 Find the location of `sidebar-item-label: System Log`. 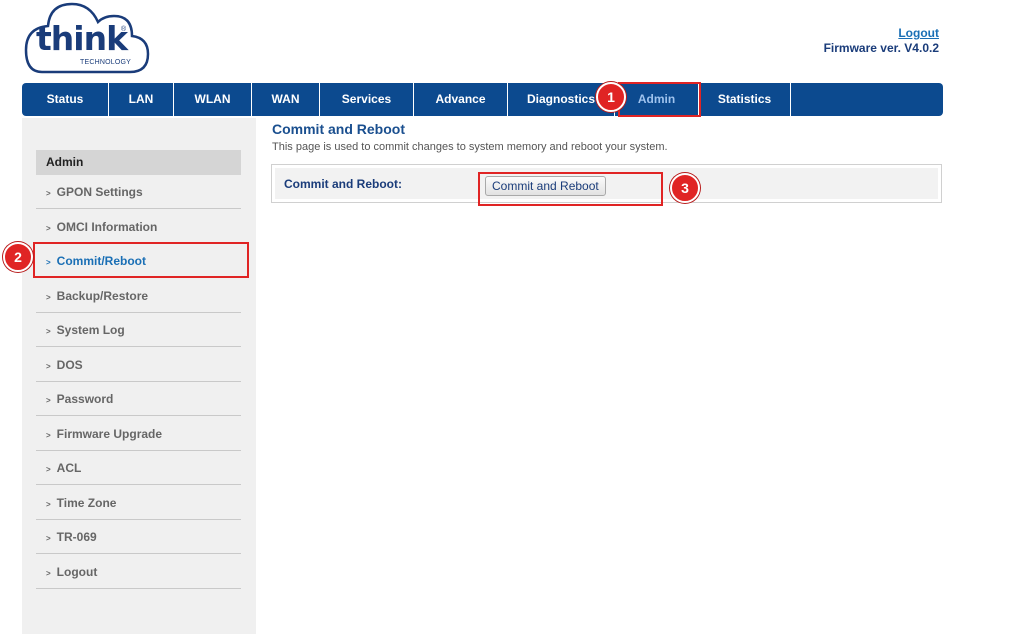

sidebar-item-label: System Log is located at coordinates (90, 330).